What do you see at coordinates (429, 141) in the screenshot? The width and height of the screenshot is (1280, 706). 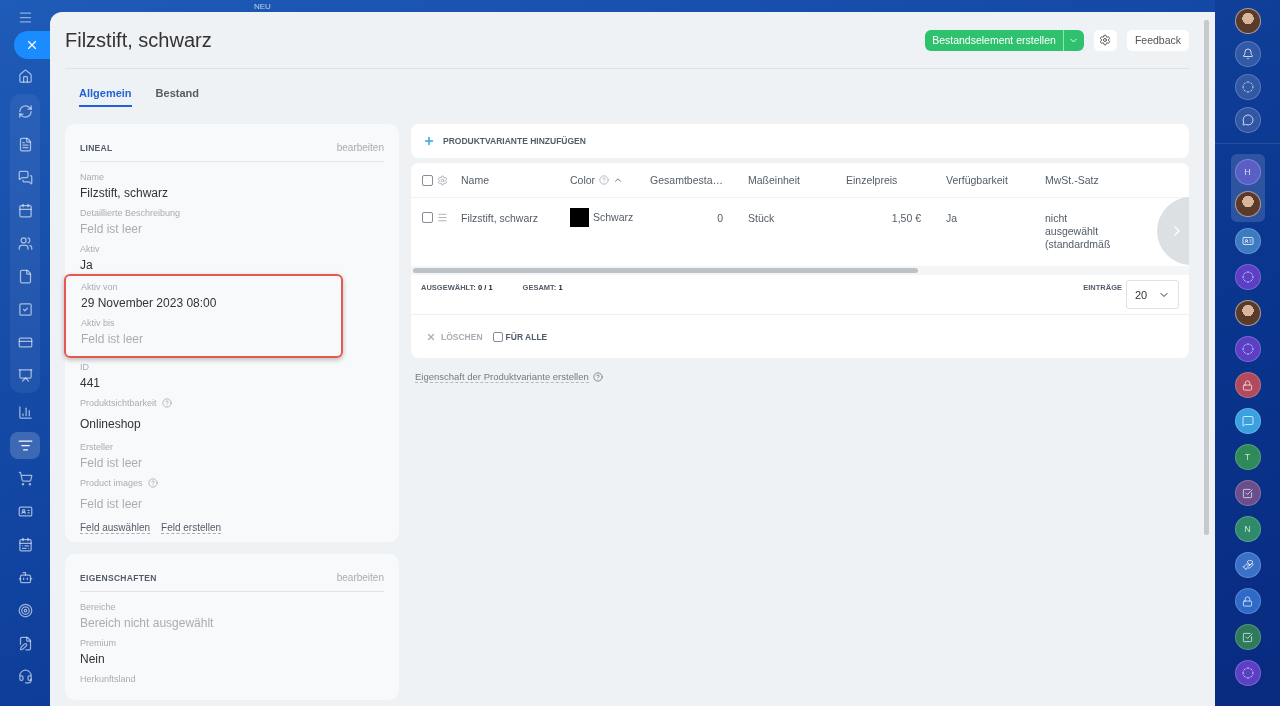 I see `plus-icon` at bounding box center [429, 141].